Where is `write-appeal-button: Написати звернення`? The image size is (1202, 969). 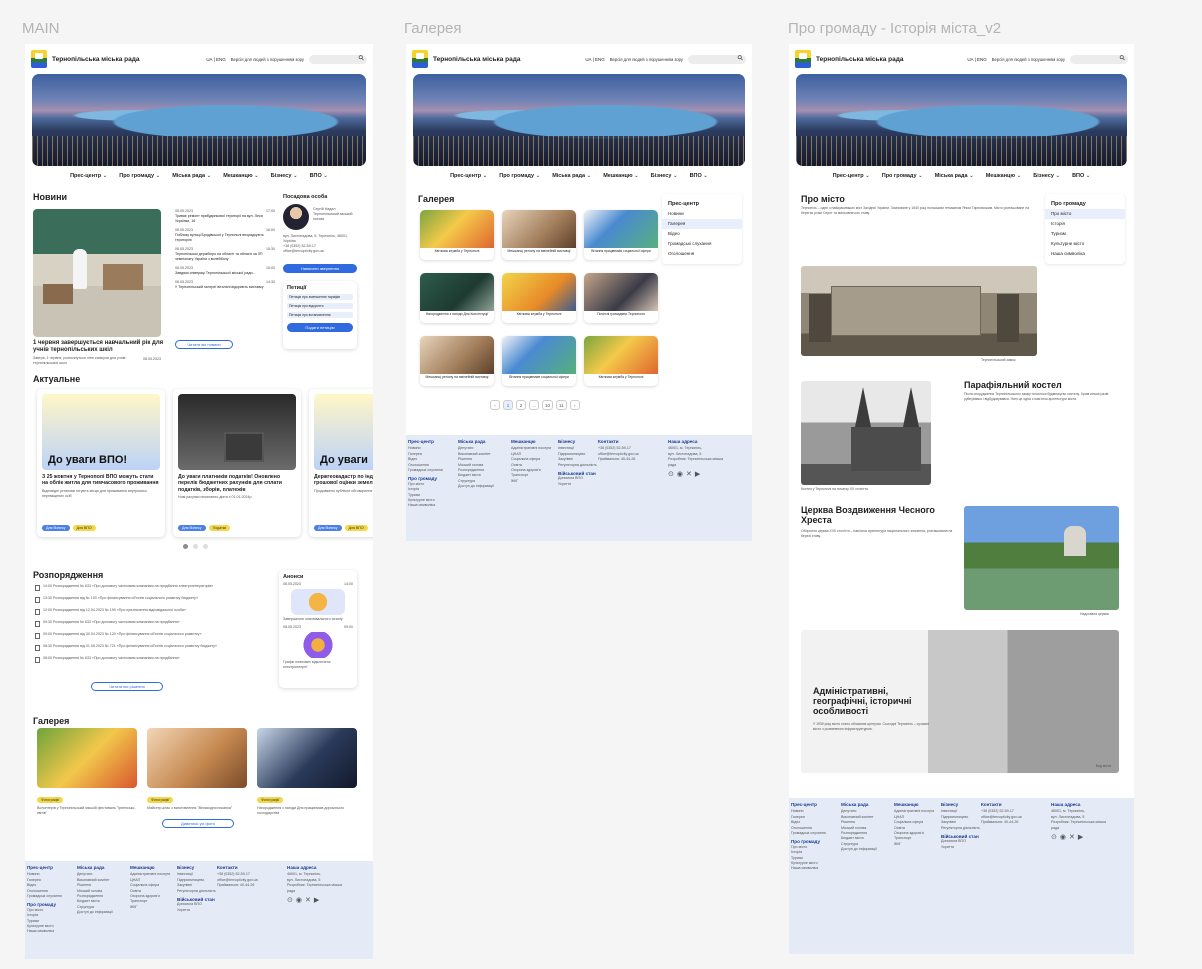 write-appeal-button: Написати звернення is located at coordinates (320, 268).